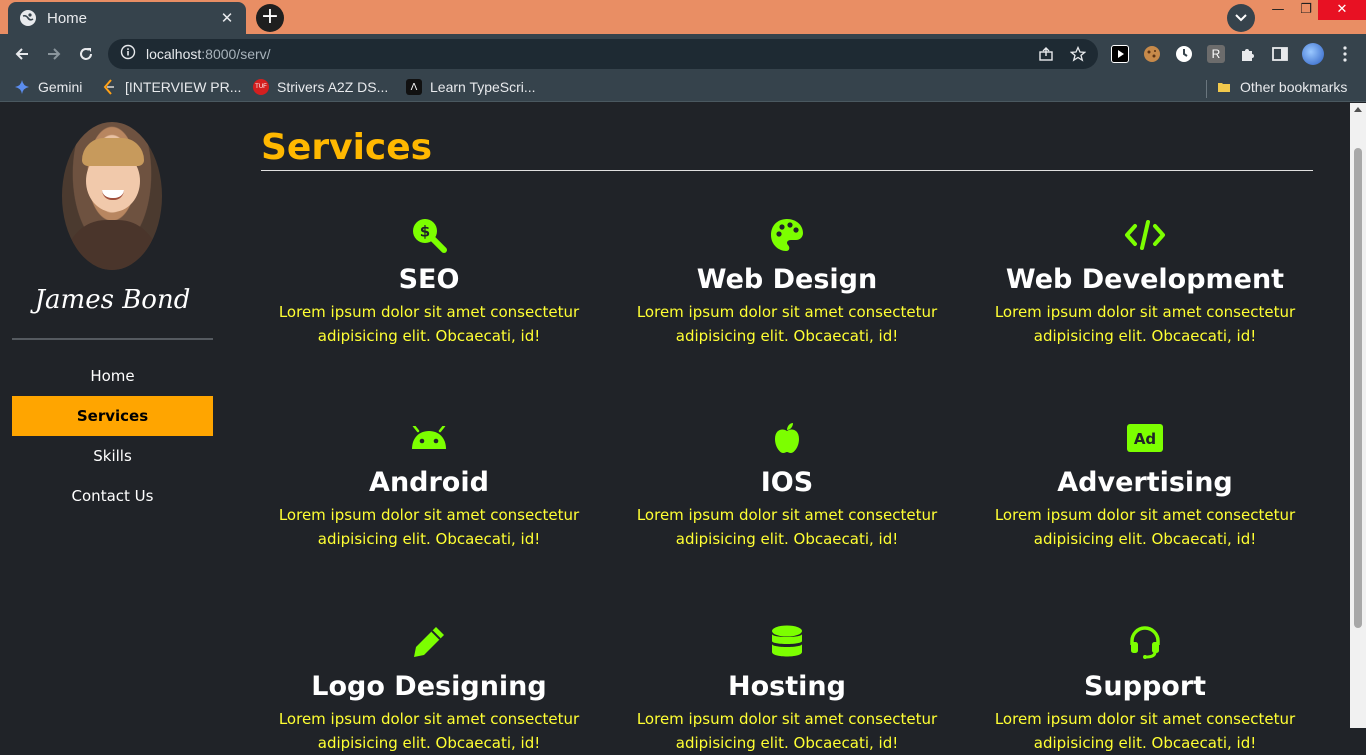 This screenshot has width=1366, height=755. What do you see at coordinates (1241, 18) in the screenshot?
I see `tab-search-icon` at bounding box center [1241, 18].